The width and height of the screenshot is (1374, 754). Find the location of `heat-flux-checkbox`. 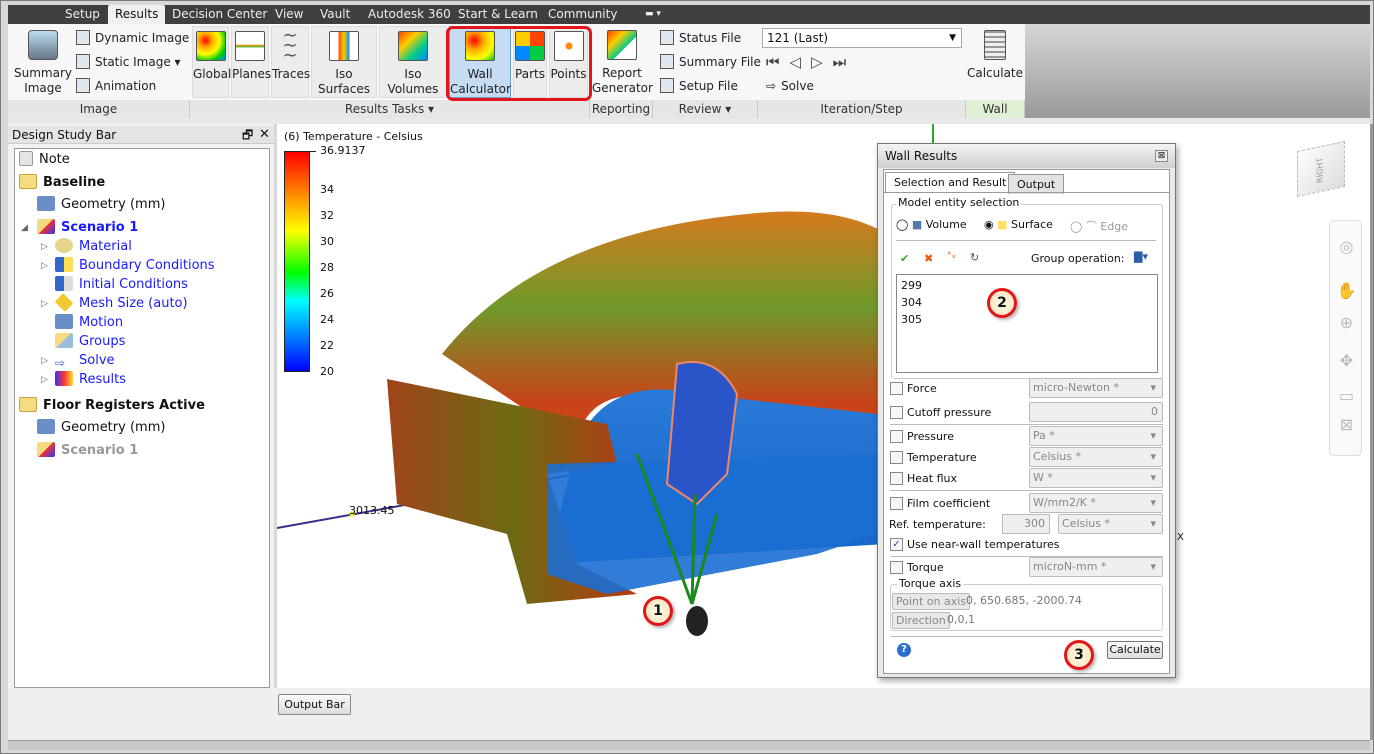

heat-flux-checkbox is located at coordinates (896, 478).